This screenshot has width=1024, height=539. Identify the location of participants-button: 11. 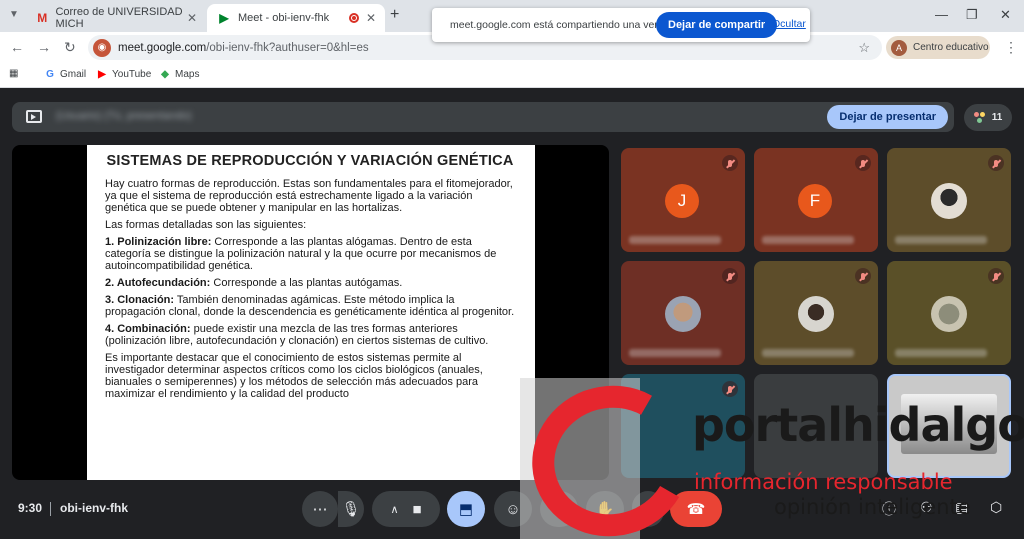
(988, 117).